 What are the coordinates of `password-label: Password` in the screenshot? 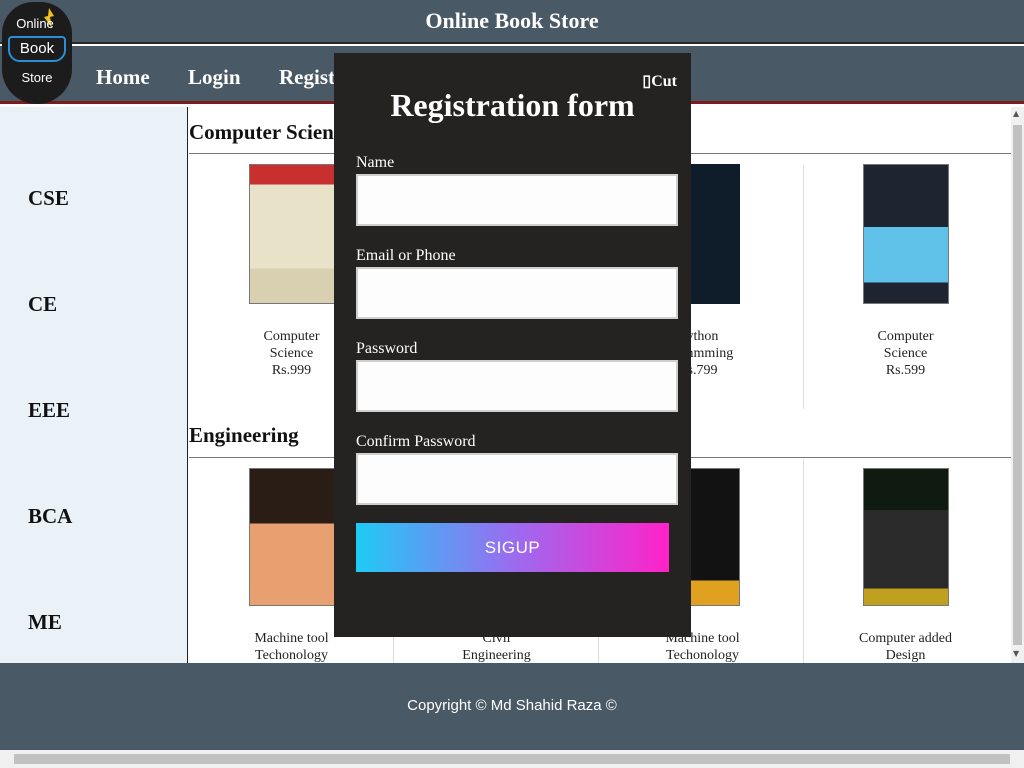 It's located at (387, 348).